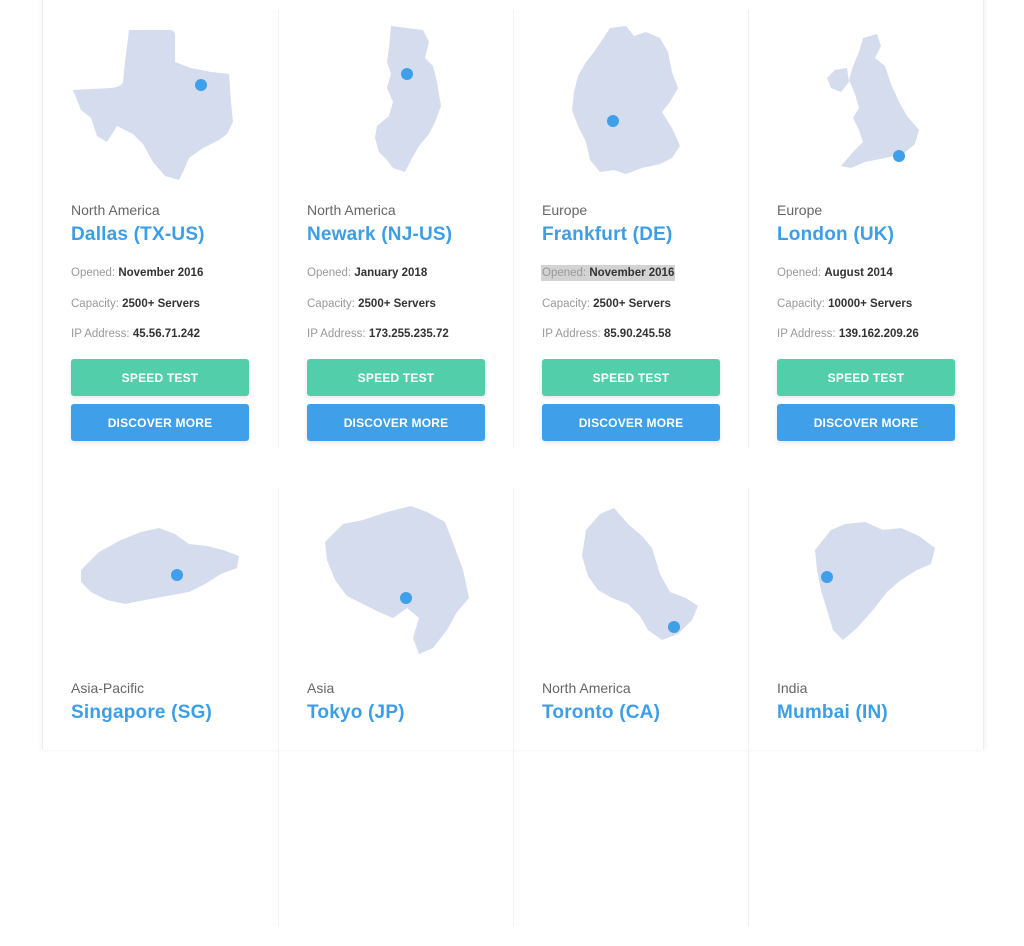  I want to click on opened-info: Opened: August 2014, so click(835, 273).